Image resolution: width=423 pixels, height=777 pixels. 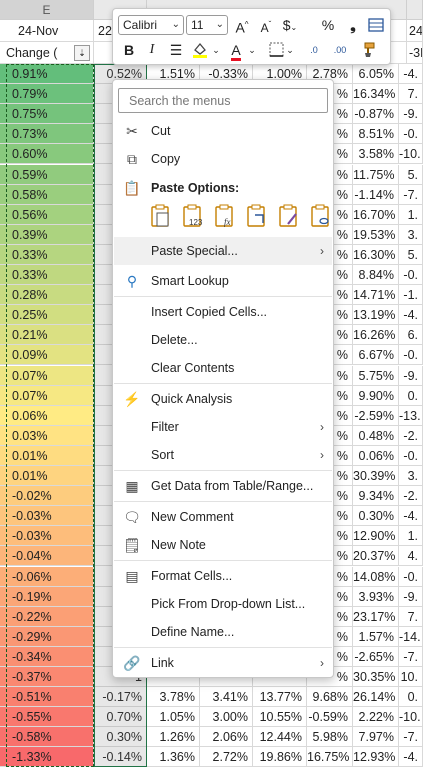 I want to click on cell-k: 14.08%, so click(x=376, y=576).